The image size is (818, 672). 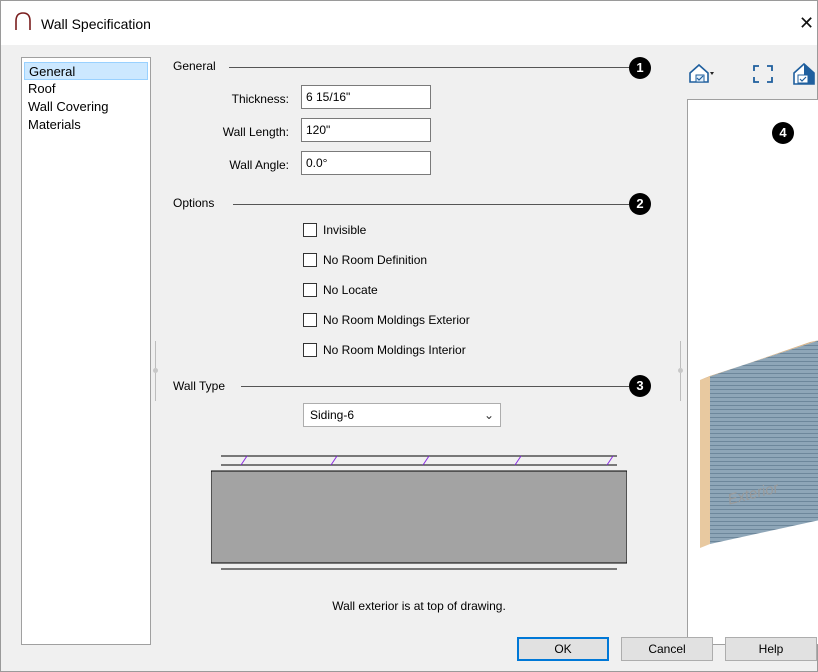 What do you see at coordinates (435, 386) in the screenshot?
I see `wall-type-divider` at bounding box center [435, 386].